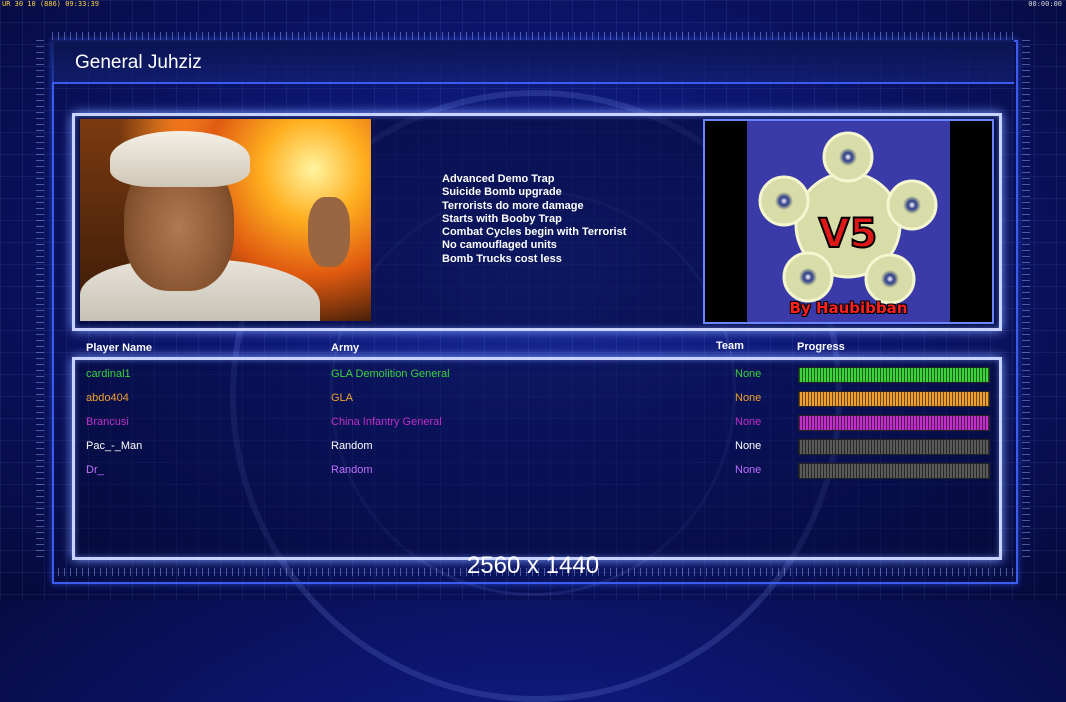 The height and width of the screenshot is (702, 1066). What do you see at coordinates (107, 422) in the screenshot?
I see `player-name: Brancusi` at bounding box center [107, 422].